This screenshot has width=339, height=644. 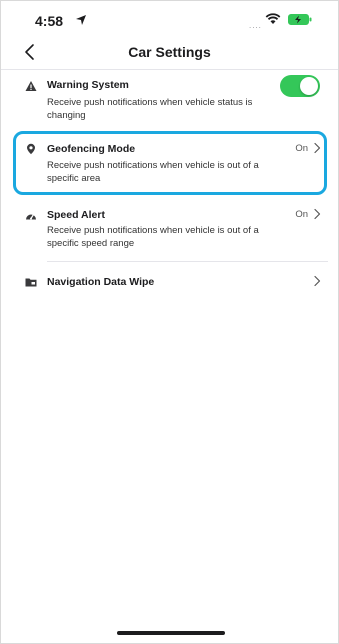 I want to click on warning-triangle-icon, so click(x=31, y=86).